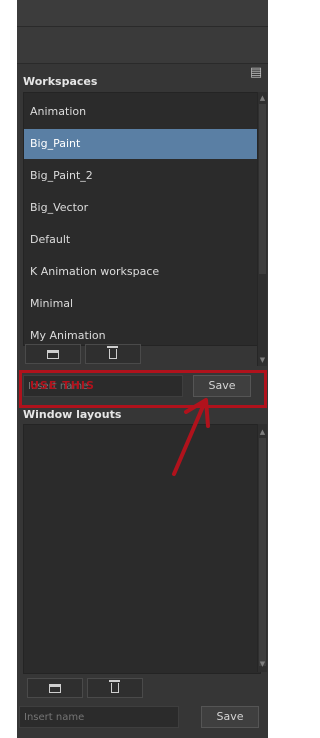 The width and height of the screenshot is (320, 738). What do you see at coordinates (142, 304) in the screenshot?
I see `workspace-item-minimal: Minimal` at bounding box center [142, 304].